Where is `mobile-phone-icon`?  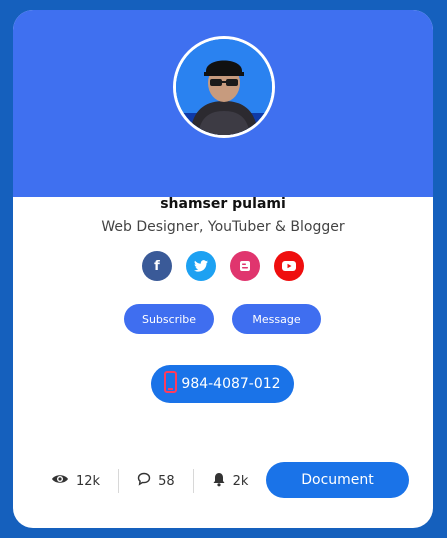
mobile-phone-icon is located at coordinates (171, 384).